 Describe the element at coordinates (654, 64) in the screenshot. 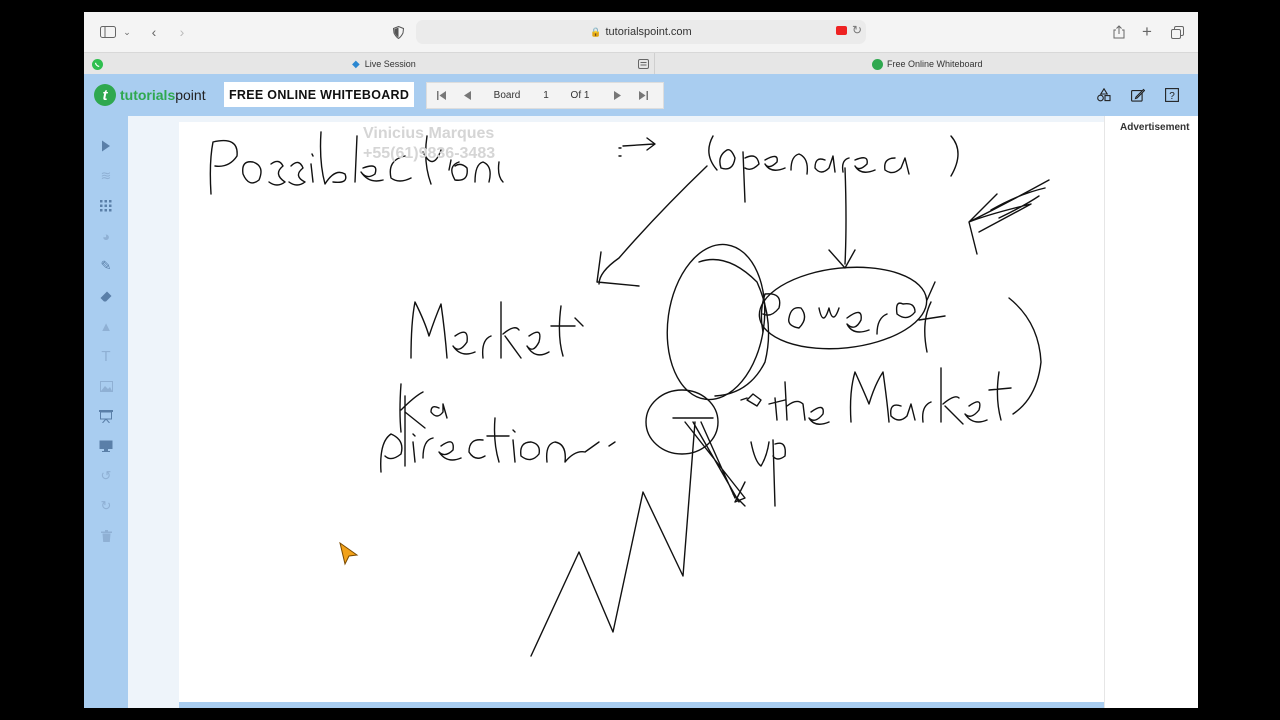

I see `tab-divider` at that location.